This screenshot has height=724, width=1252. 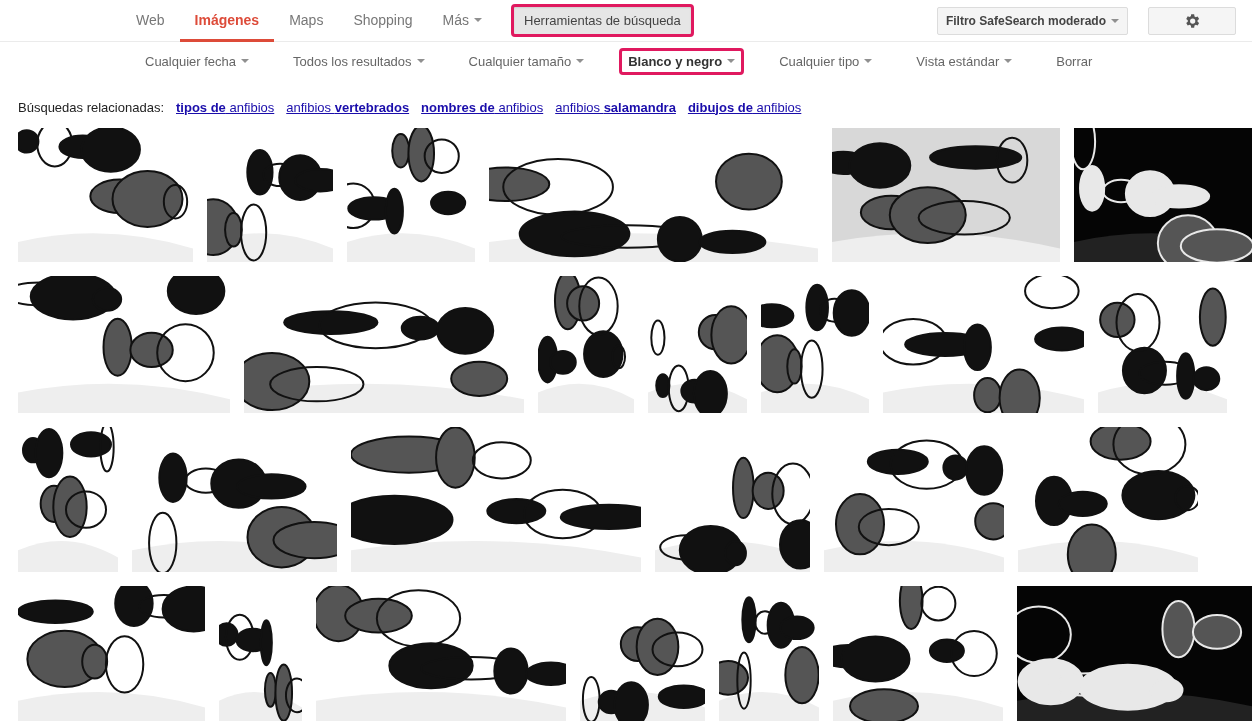 I want to click on caret-icon, so click(x=1115, y=20).